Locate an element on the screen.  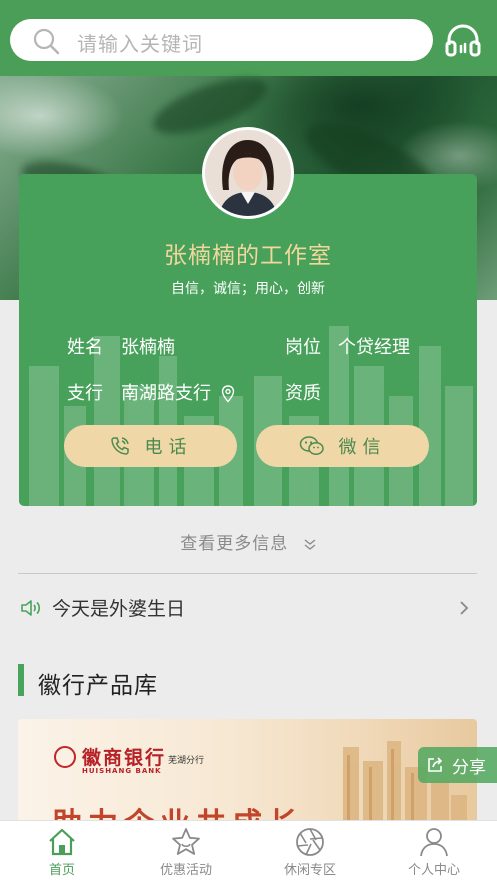
tab-promotions-label: 优惠活动 is located at coordinates (185, 870).